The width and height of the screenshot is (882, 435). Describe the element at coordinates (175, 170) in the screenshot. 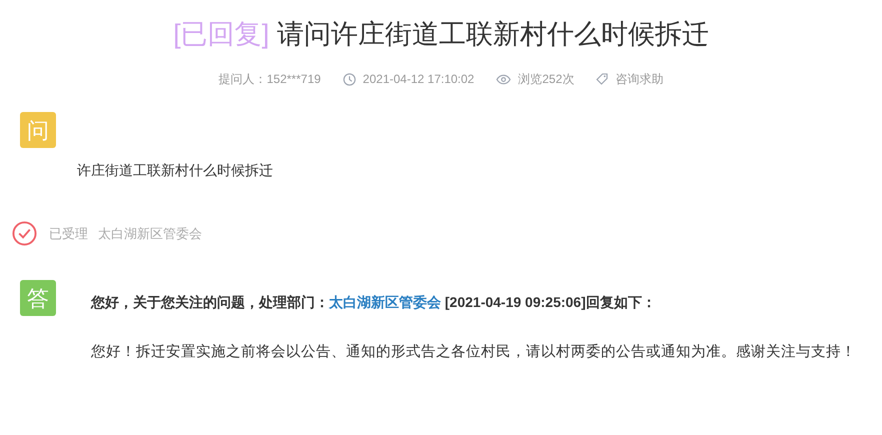

I see `question-text: 许庄街道工联新村什么时候拆迁` at that location.